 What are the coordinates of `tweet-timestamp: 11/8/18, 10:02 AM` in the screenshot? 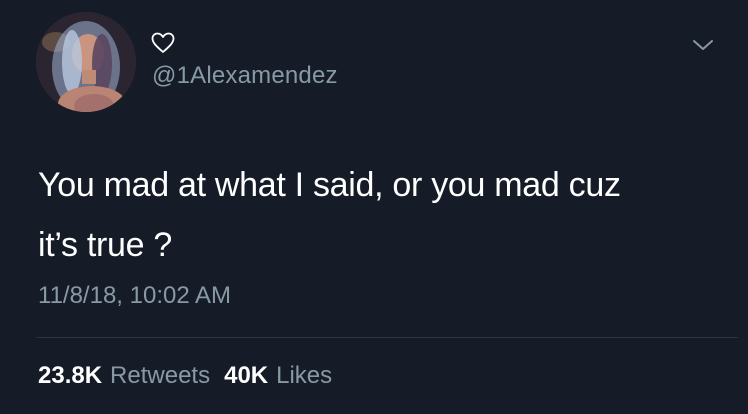 It's located at (134, 296).